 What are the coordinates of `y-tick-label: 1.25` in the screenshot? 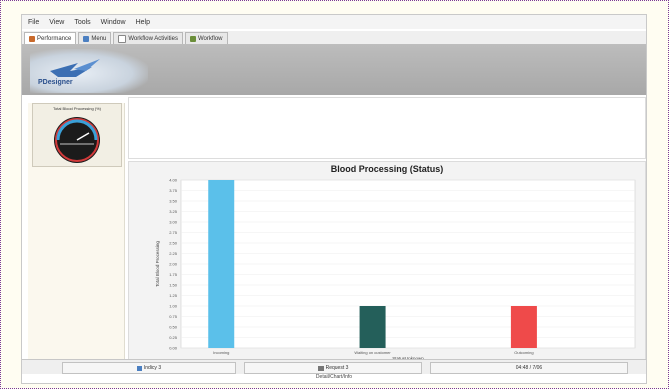 It's located at (173, 295).